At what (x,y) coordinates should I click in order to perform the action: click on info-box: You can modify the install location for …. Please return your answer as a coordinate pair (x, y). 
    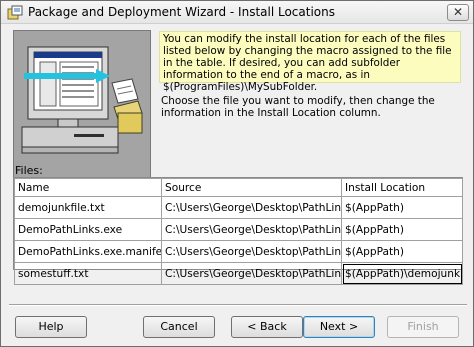
    Looking at the image, I should click on (310, 62).